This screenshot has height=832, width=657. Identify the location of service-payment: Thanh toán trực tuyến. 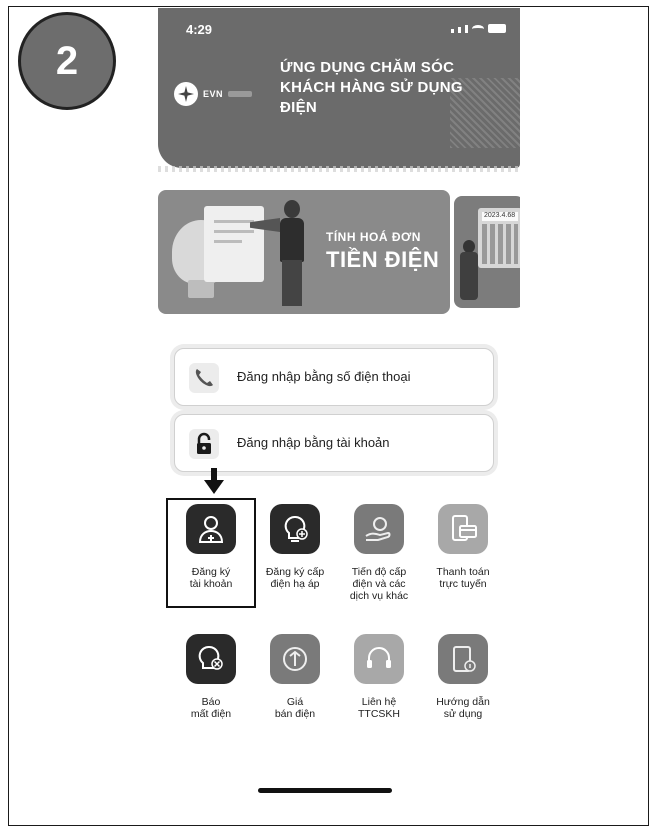
(463, 547).